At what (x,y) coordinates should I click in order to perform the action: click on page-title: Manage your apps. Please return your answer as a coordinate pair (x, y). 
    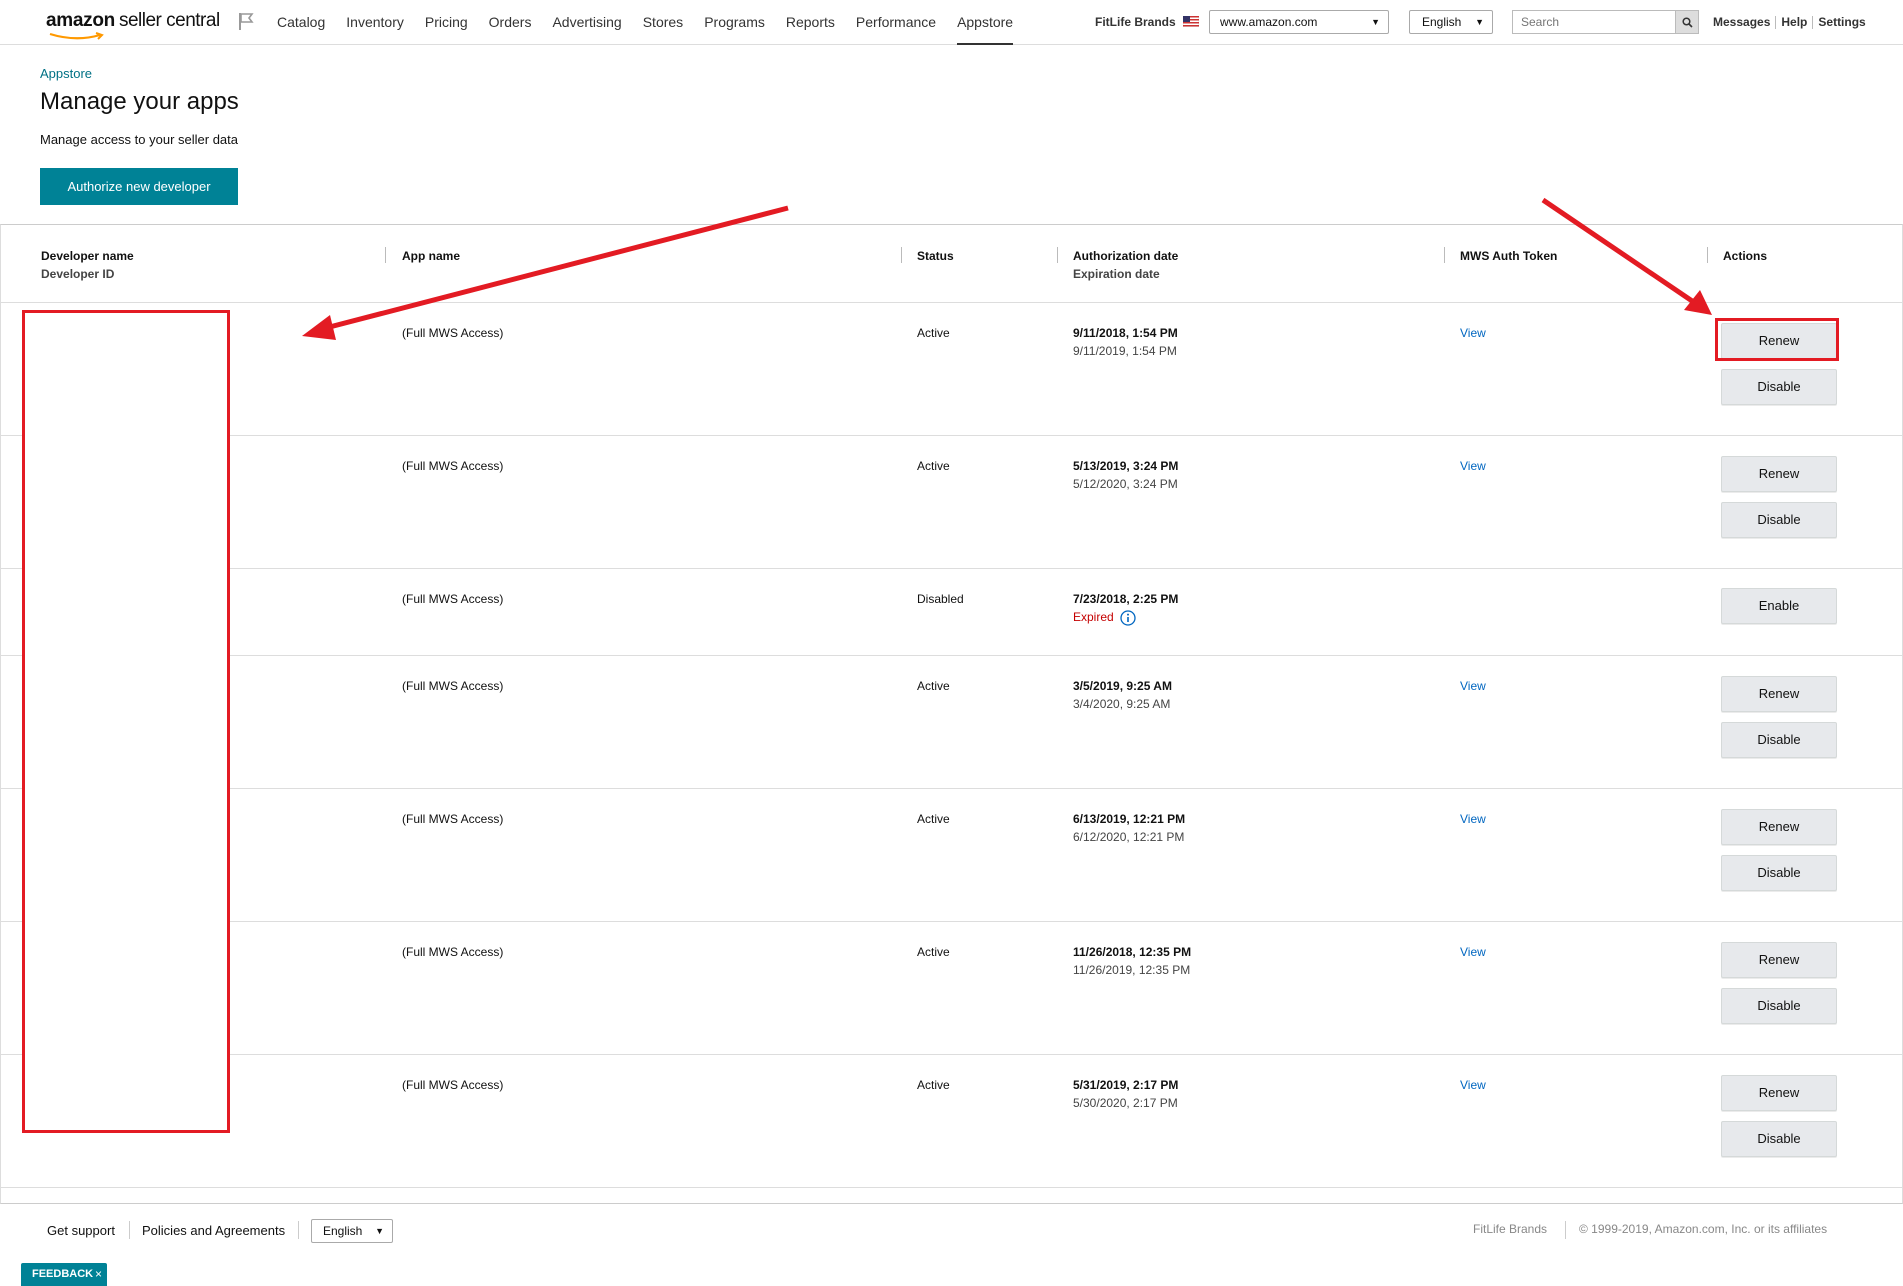
    Looking at the image, I should click on (139, 101).